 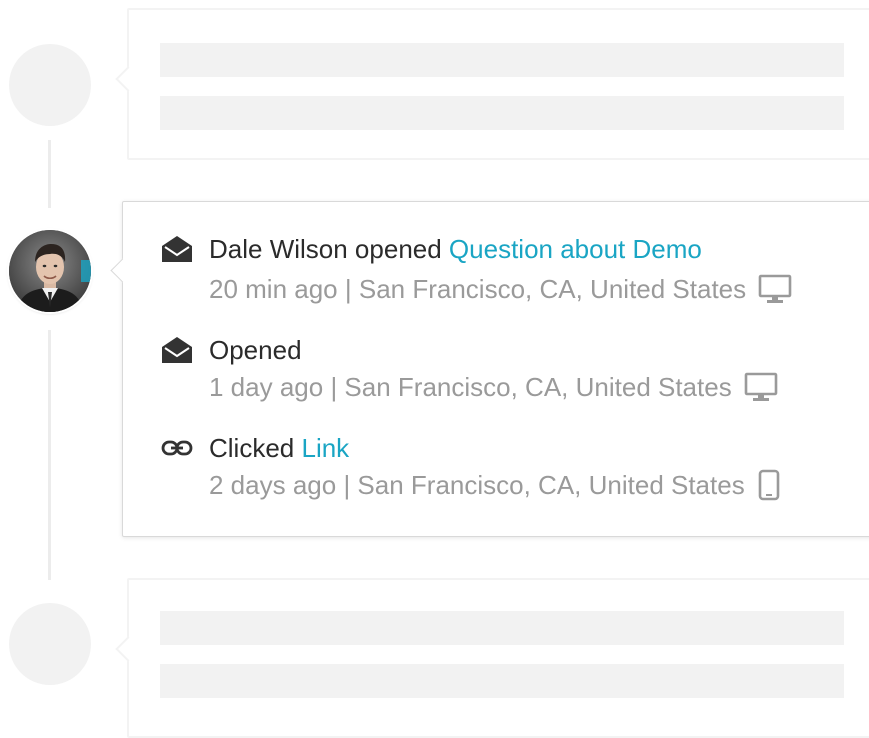 I want to click on event-title: Opened, so click(x=255, y=350).